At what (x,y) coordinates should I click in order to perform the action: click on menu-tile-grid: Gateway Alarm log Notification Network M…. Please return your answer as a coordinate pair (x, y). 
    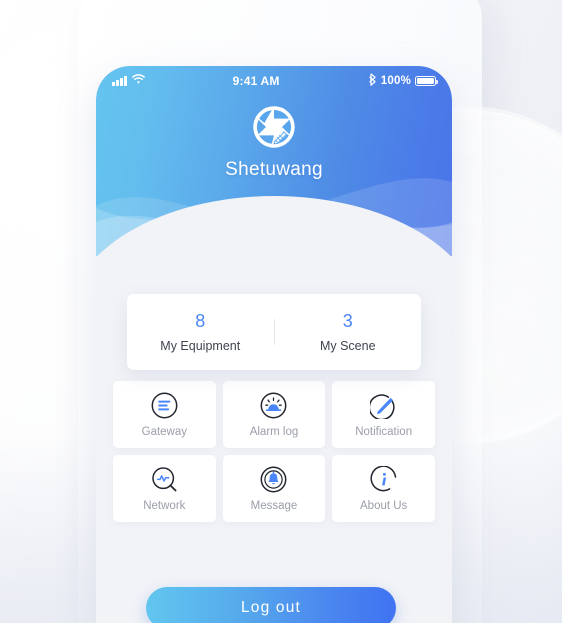
    Looking at the image, I should click on (274, 451).